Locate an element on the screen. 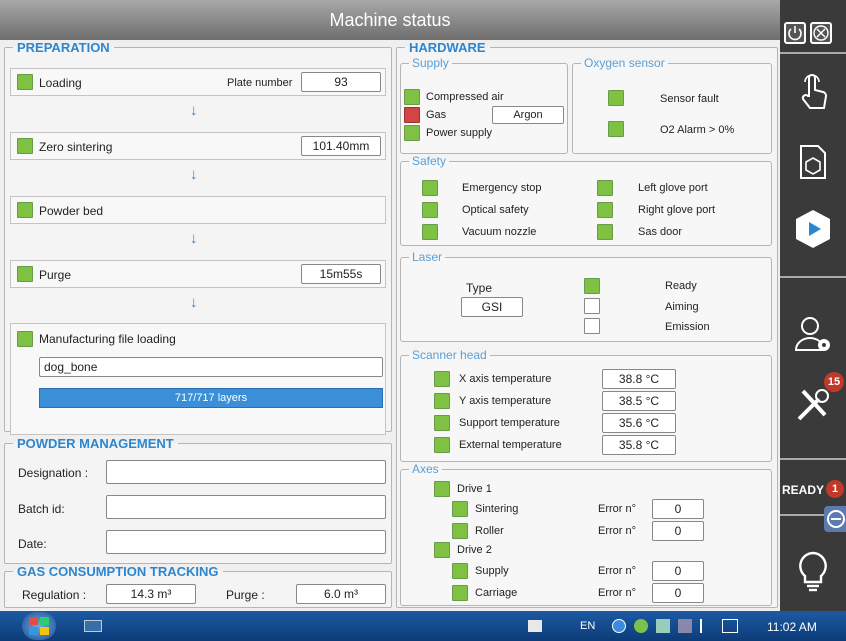 The width and height of the screenshot is (846, 641). windows-logo-icon is located at coordinates (39, 626).